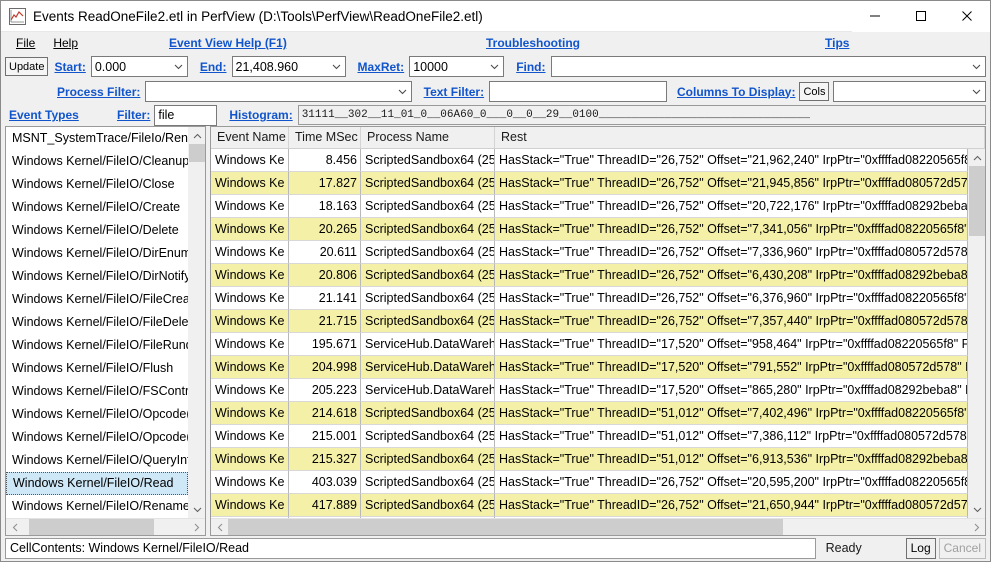 Image resolution: width=991 pixels, height=562 pixels. I want to click on cell-time: 195.671, so click(325, 344).